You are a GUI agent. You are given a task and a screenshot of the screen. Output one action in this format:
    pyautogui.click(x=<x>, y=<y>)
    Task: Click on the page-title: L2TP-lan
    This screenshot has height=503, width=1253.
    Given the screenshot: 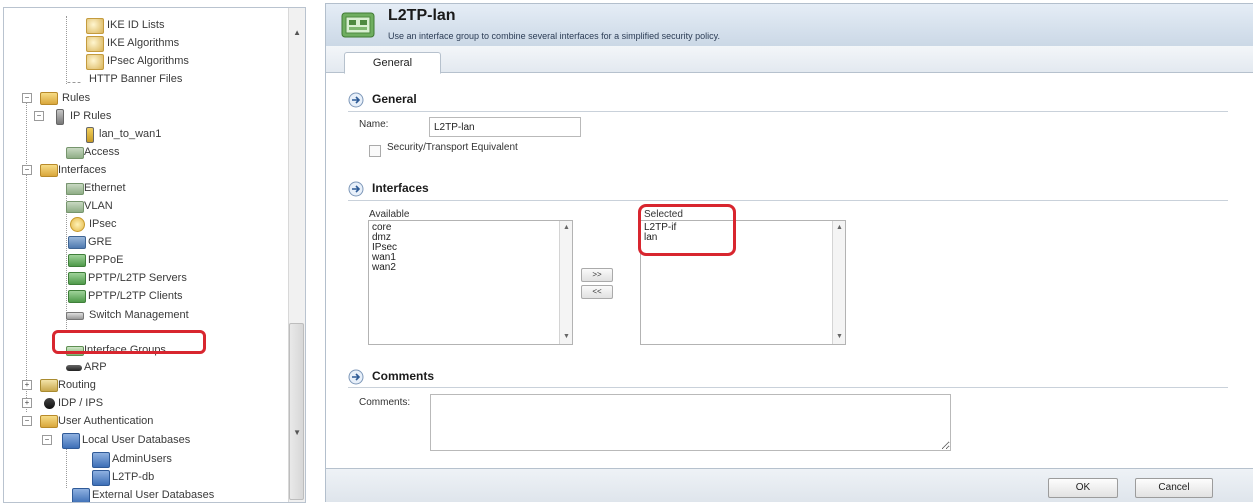 What is the action you would take?
    pyautogui.click(x=422, y=15)
    